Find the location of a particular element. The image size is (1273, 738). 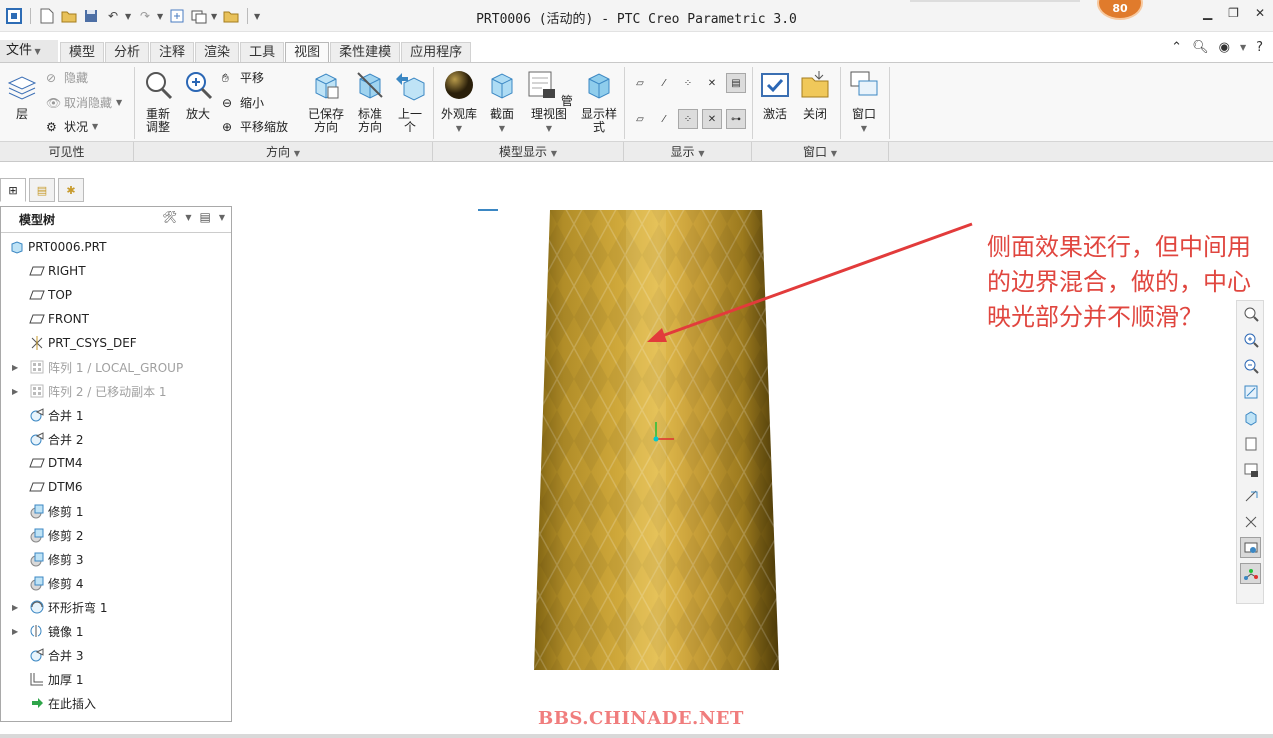

tree-node: 合并 2 is located at coordinates (56, 439).